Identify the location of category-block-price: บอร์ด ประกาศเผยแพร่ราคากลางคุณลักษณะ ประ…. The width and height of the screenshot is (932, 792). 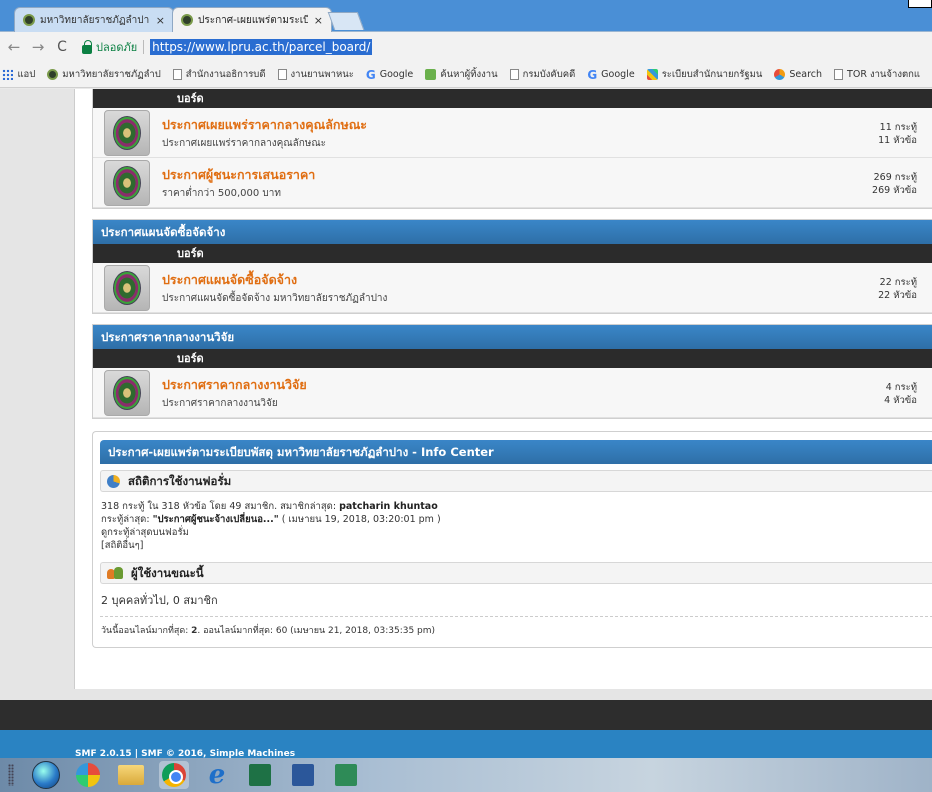
(512, 149).